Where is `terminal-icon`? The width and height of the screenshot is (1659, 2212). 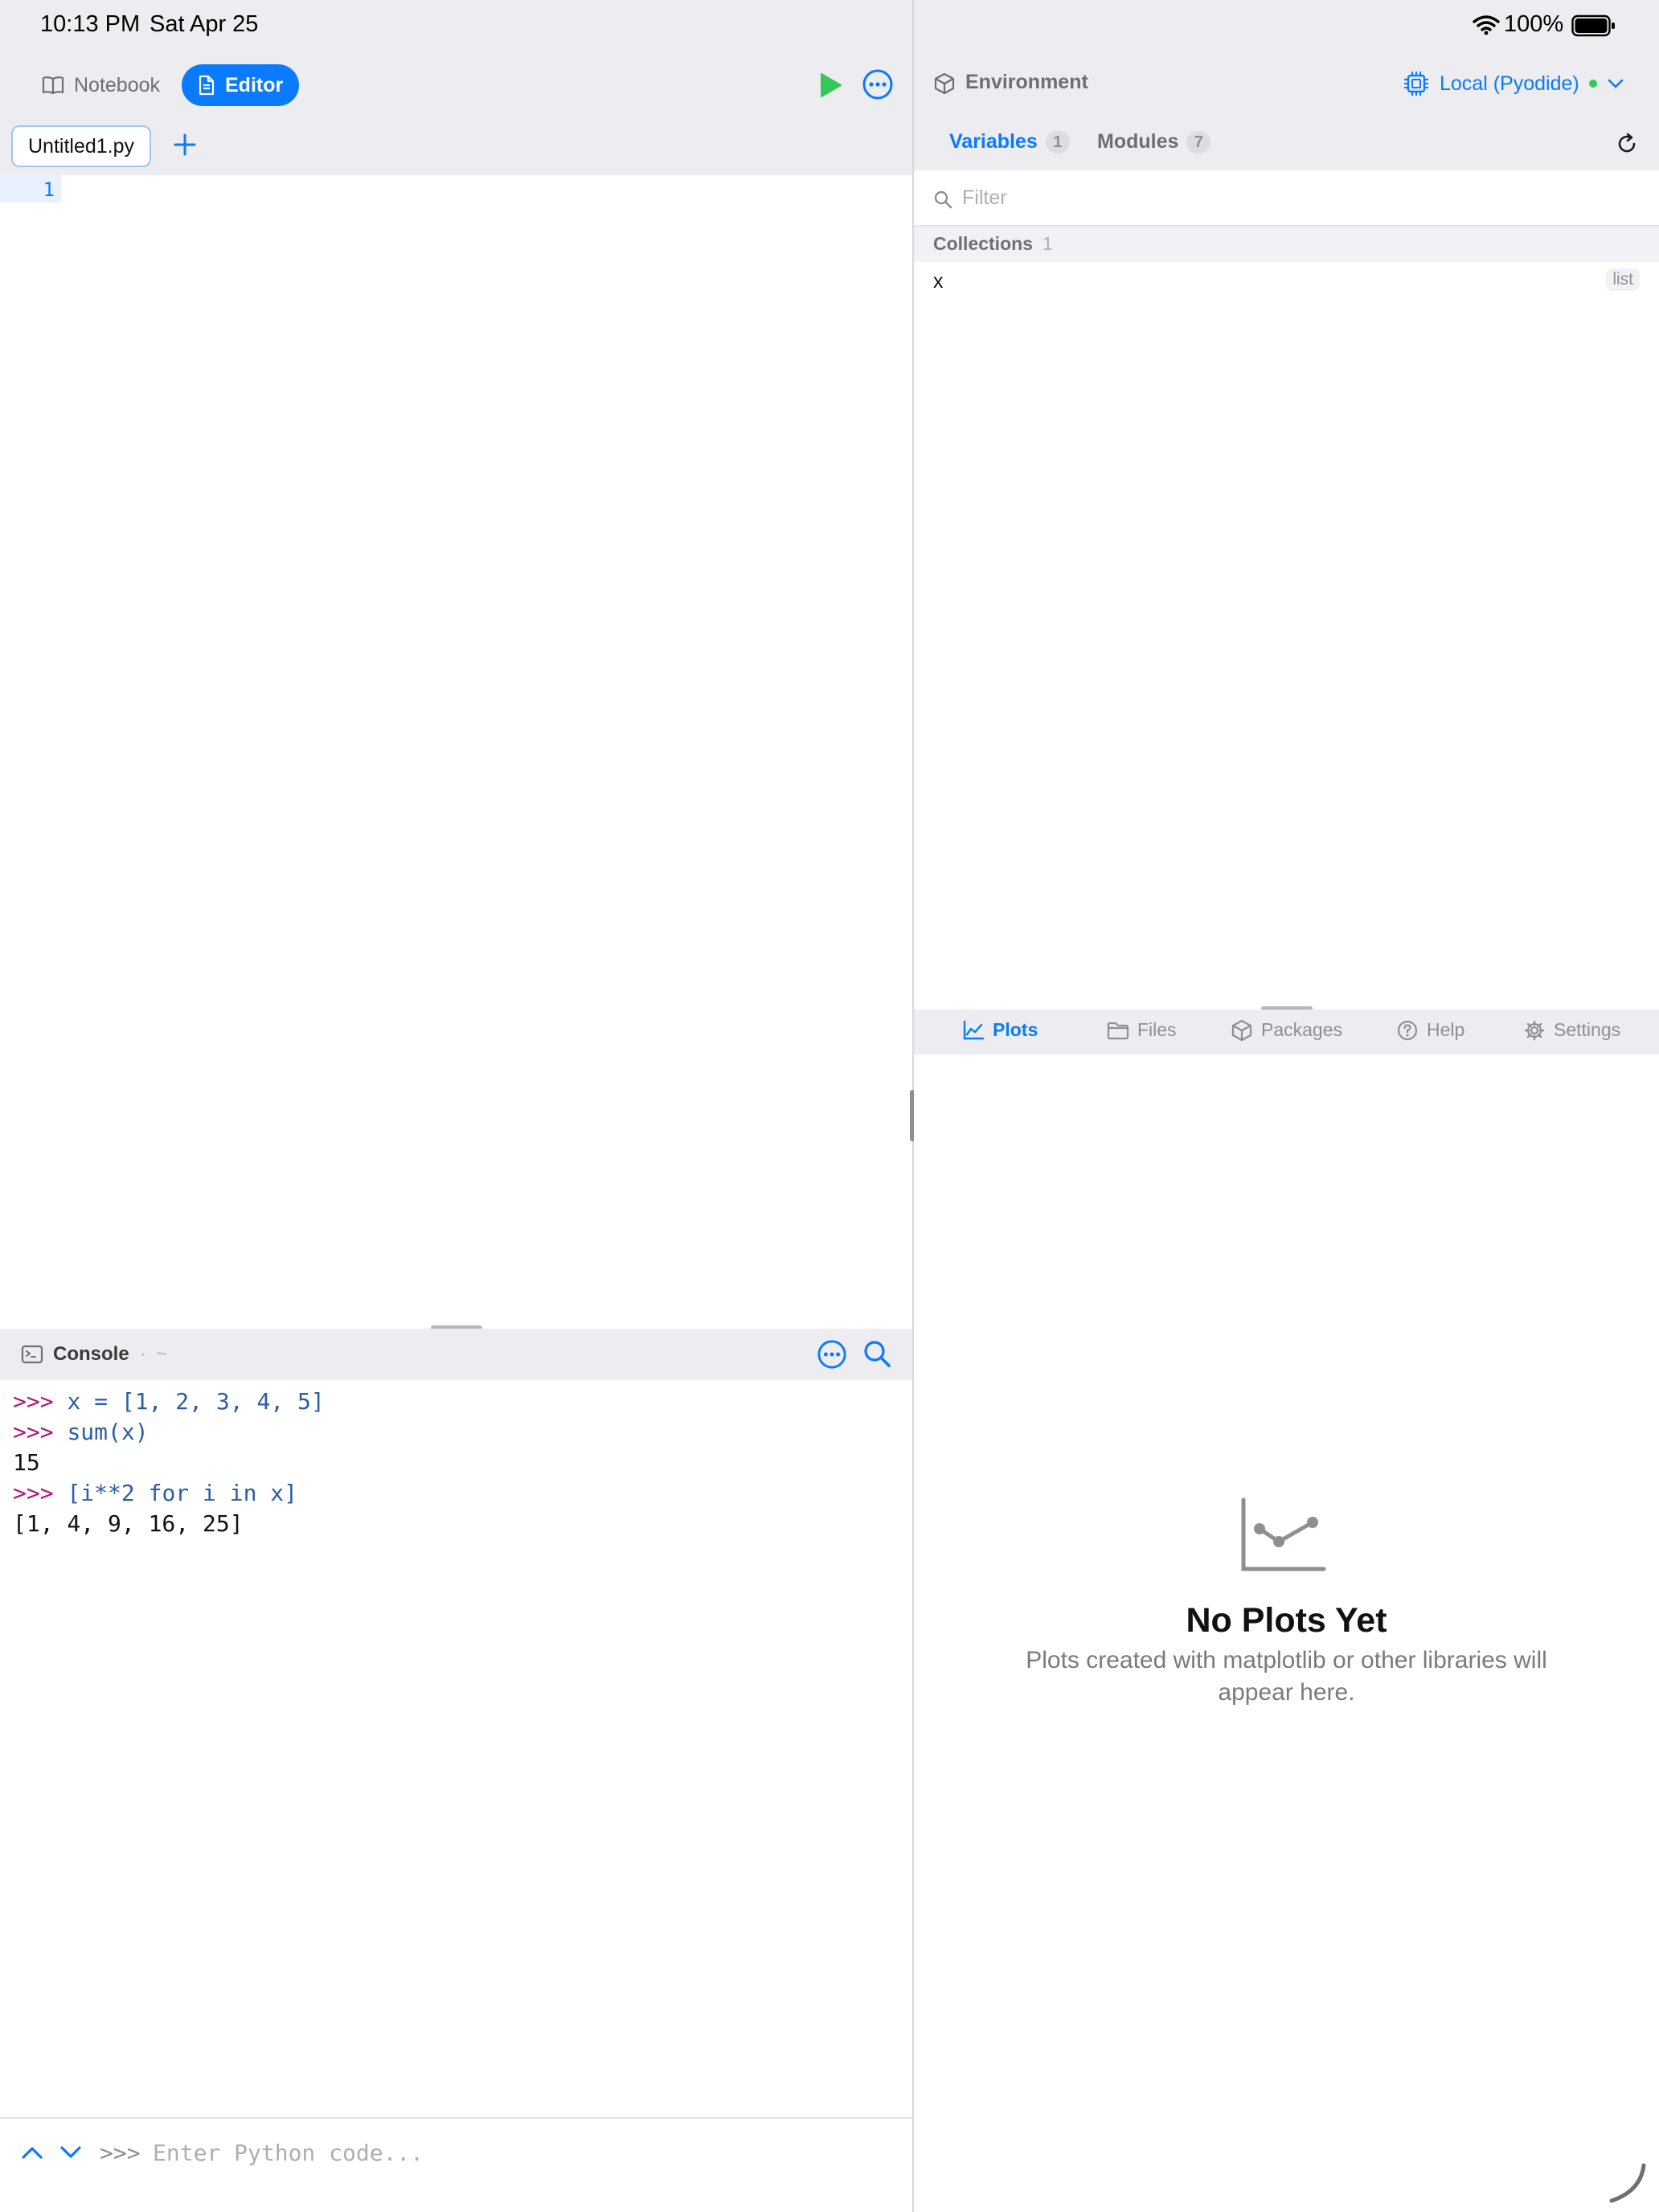 terminal-icon is located at coordinates (32, 1354).